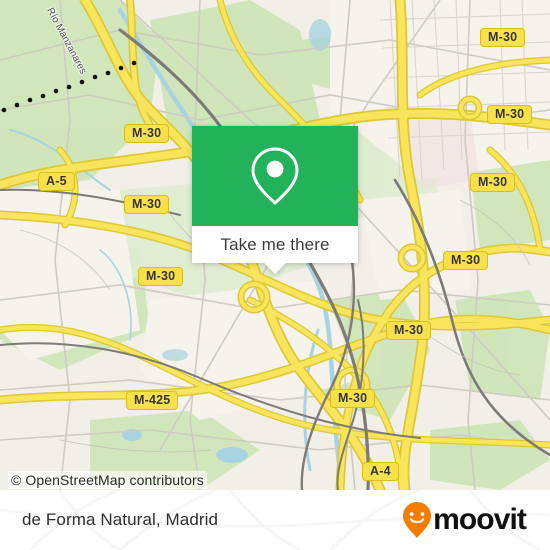 Image resolution: width=550 pixels, height=550 pixels. Describe the element at coordinates (275, 520) in the screenshot. I see `footer-bar: de Forma Natural, Madrid moovit` at that location.